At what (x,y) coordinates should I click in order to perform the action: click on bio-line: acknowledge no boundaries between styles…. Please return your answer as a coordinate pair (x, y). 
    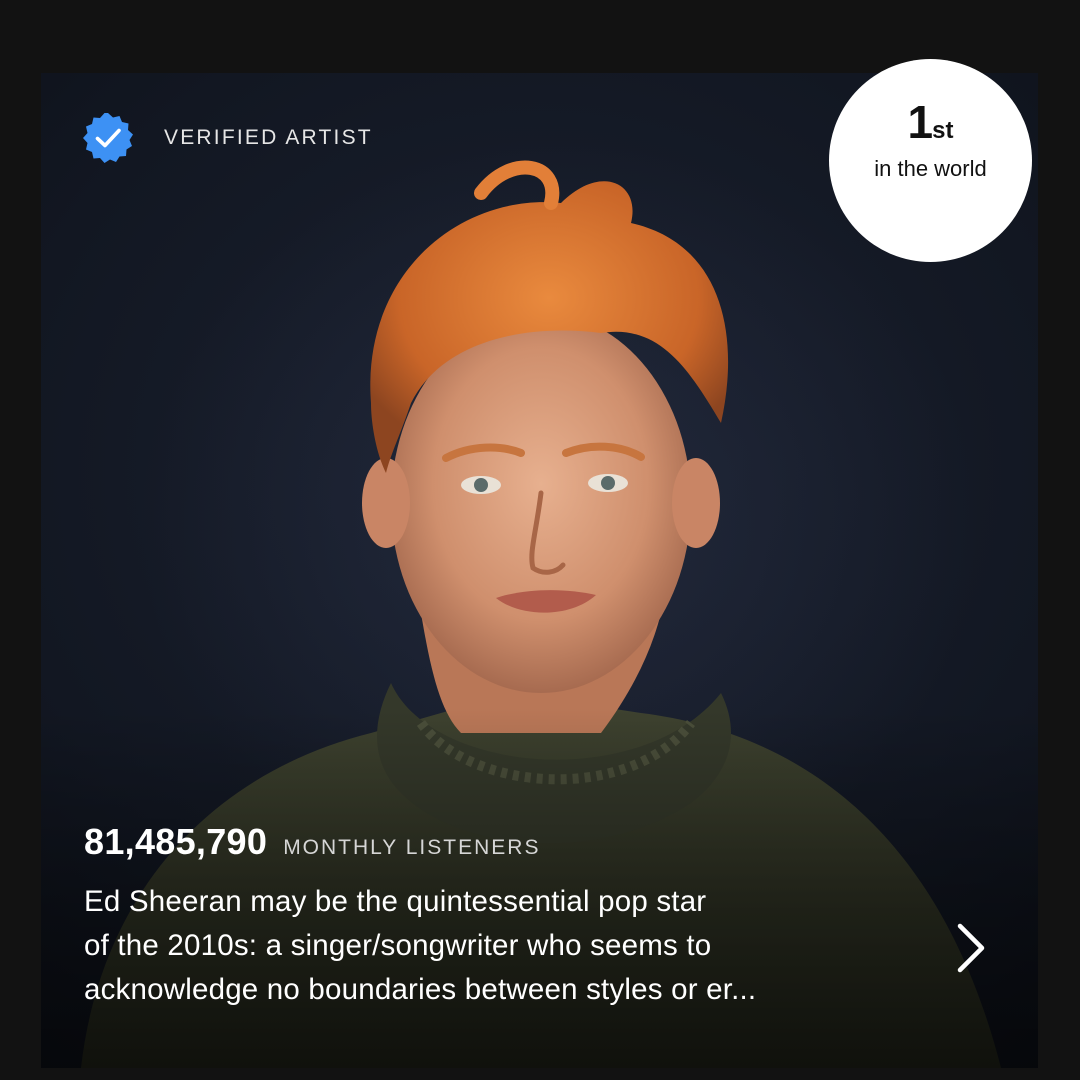
    Looking at the image, I should click on (420, 989).